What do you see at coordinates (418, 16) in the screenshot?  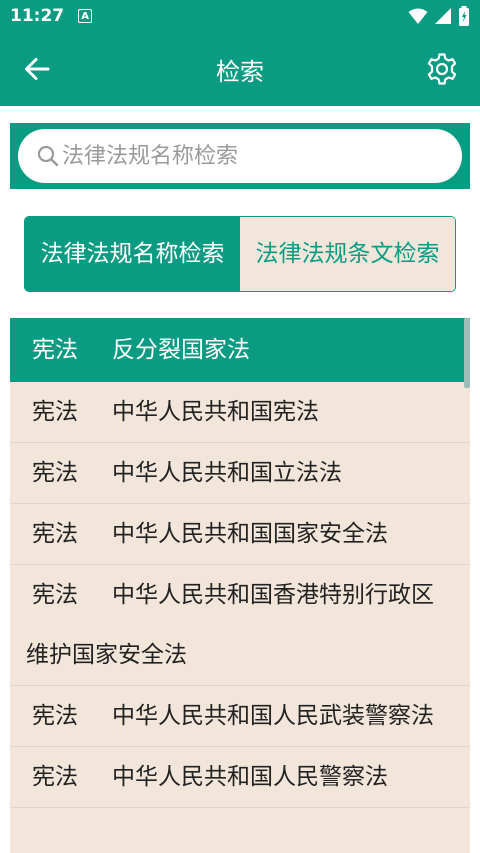 I see `wifi-icon` at bounding box center [418, 16].